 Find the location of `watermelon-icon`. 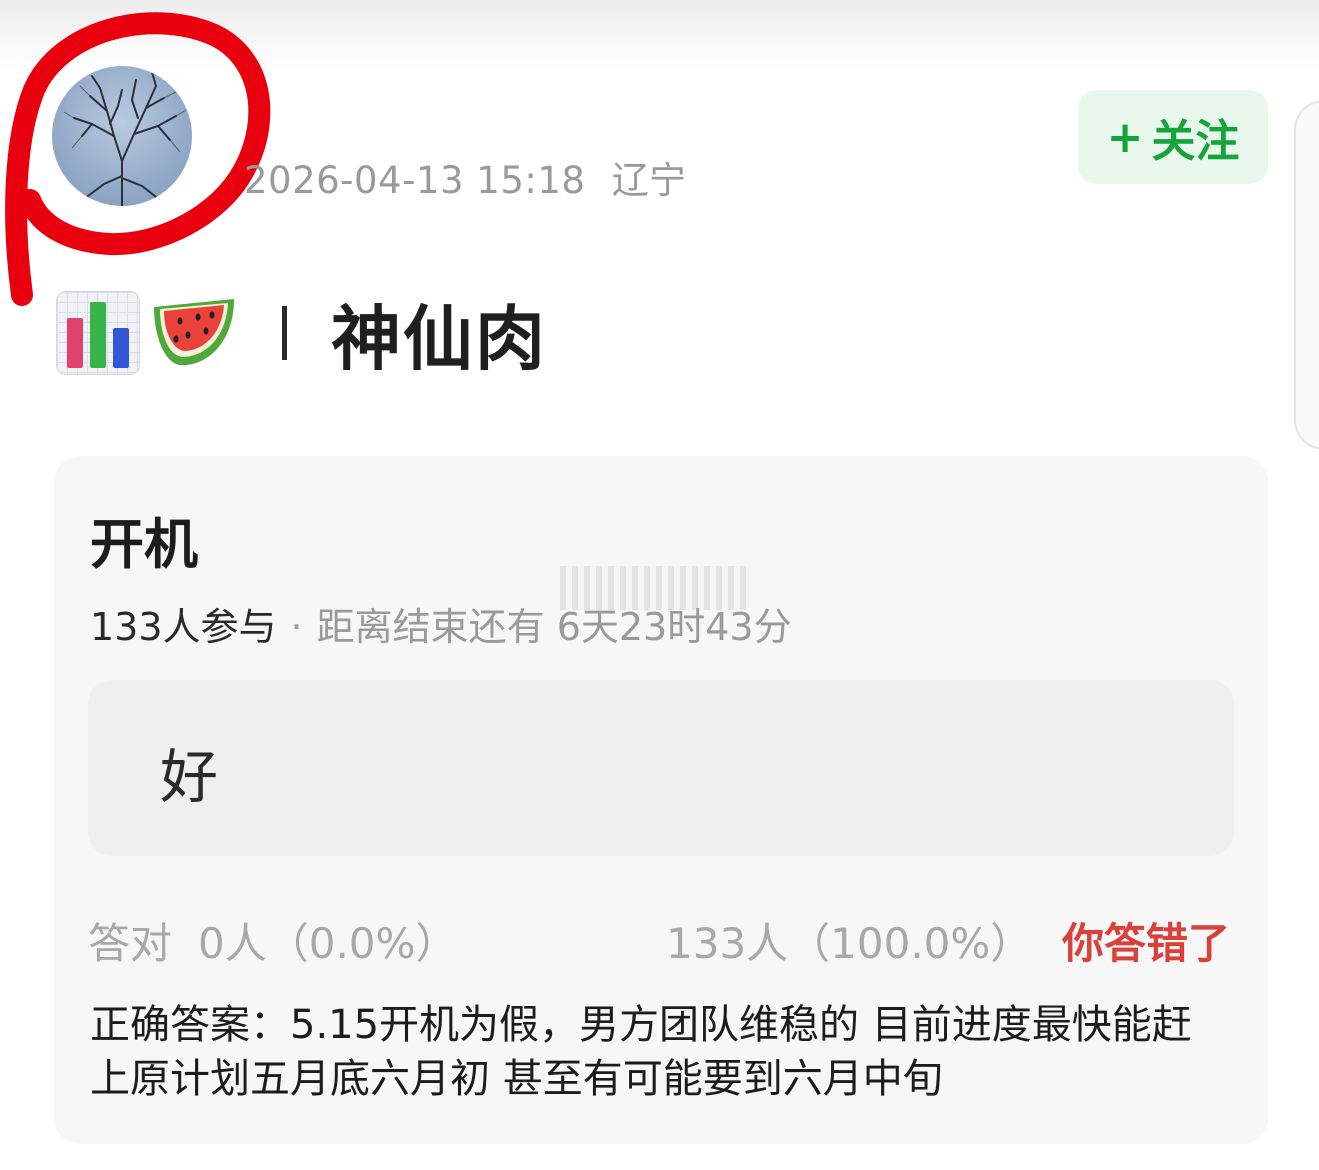

watermelon-icon is located at coordinates (194, 332).